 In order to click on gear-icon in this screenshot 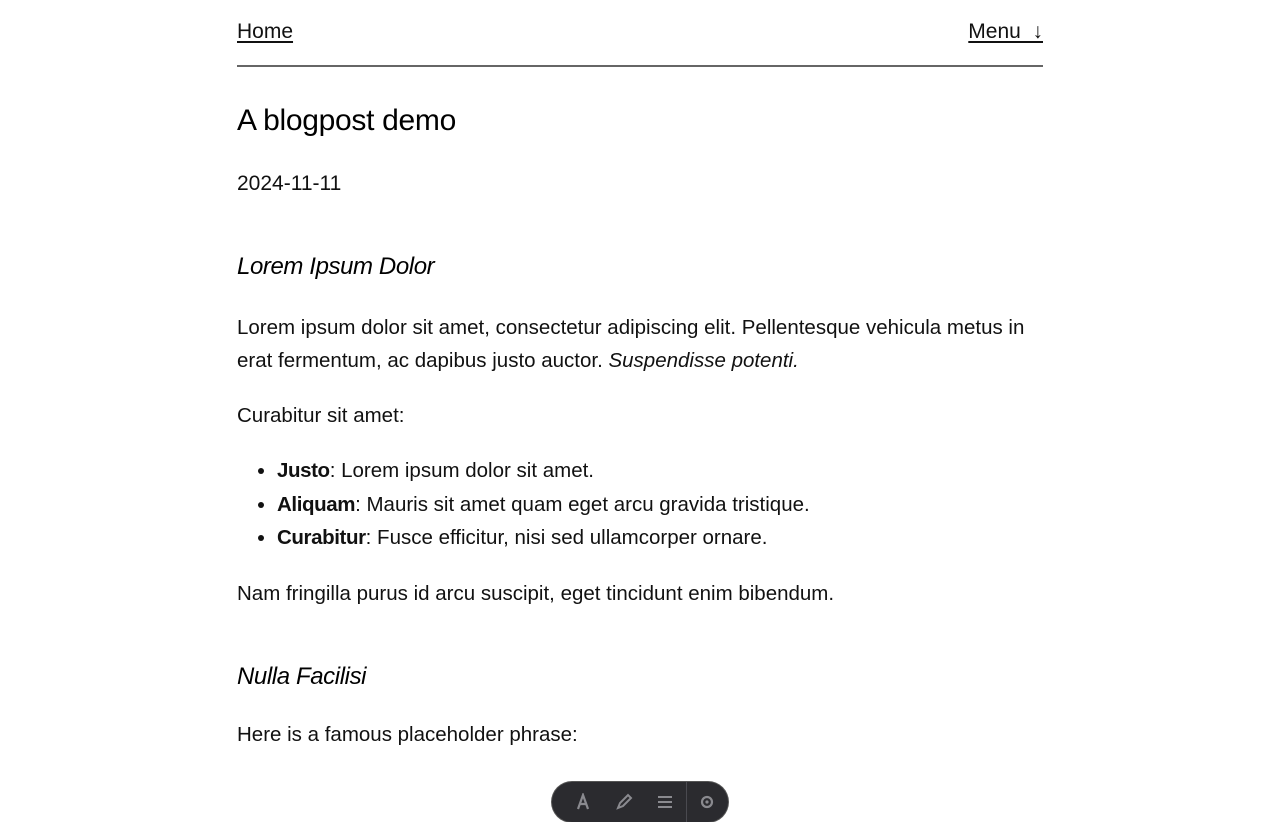, I will do `click(707, 802)`.